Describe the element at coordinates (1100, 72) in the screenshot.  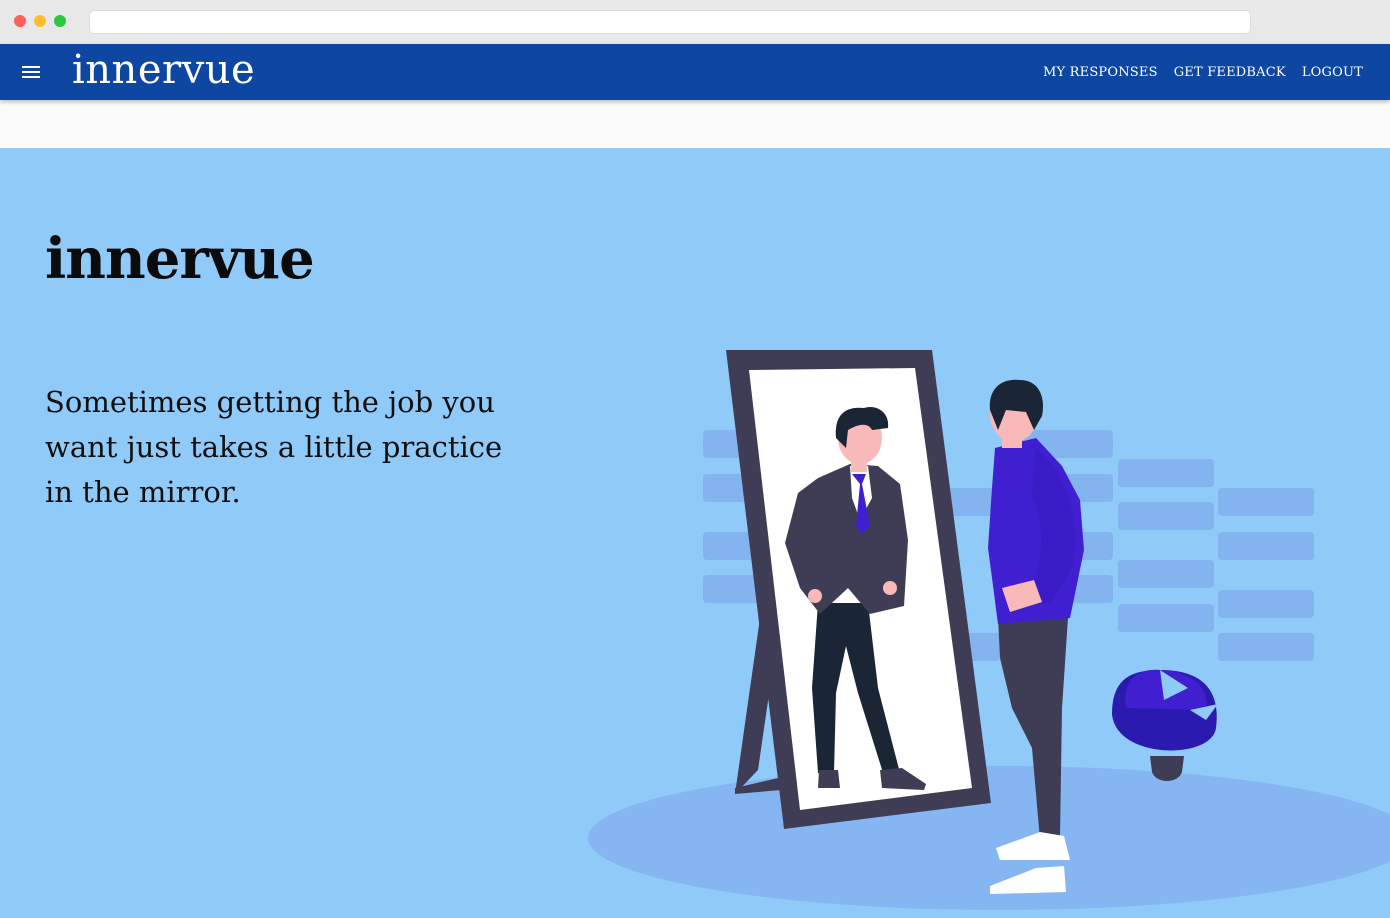
I see `nav-link-my-responses: MY RESPONSES` at that location.